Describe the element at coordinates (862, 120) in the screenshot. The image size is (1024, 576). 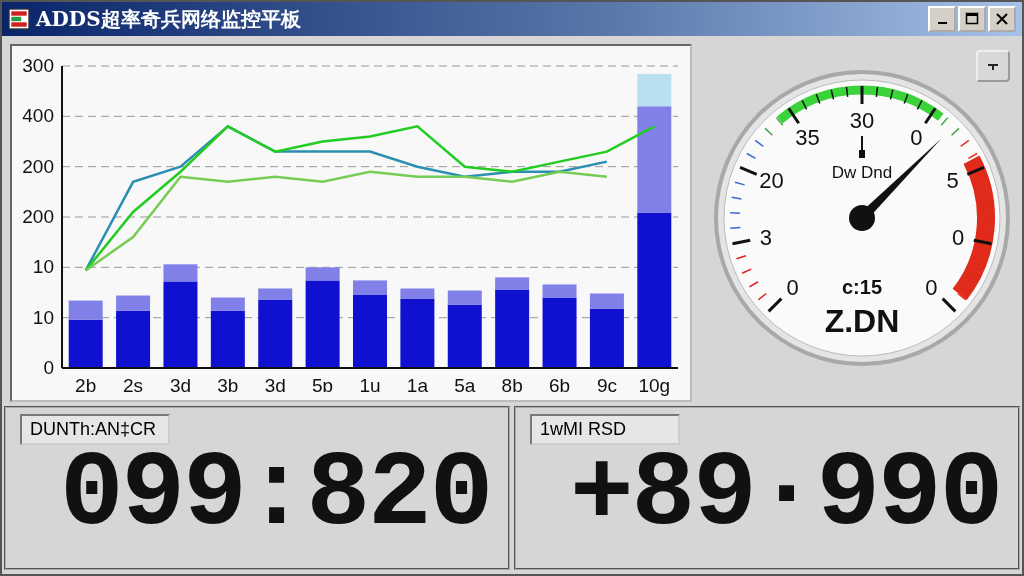
I see `gauge-scale-label: 30` at that location.